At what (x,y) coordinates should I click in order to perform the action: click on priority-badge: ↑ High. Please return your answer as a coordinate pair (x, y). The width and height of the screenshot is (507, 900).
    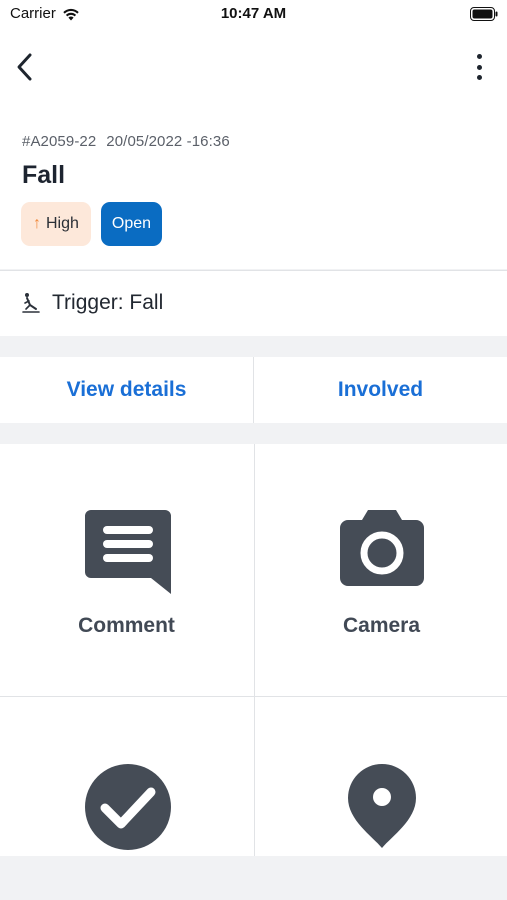
    Looking at the image, I should click on (56, 224).